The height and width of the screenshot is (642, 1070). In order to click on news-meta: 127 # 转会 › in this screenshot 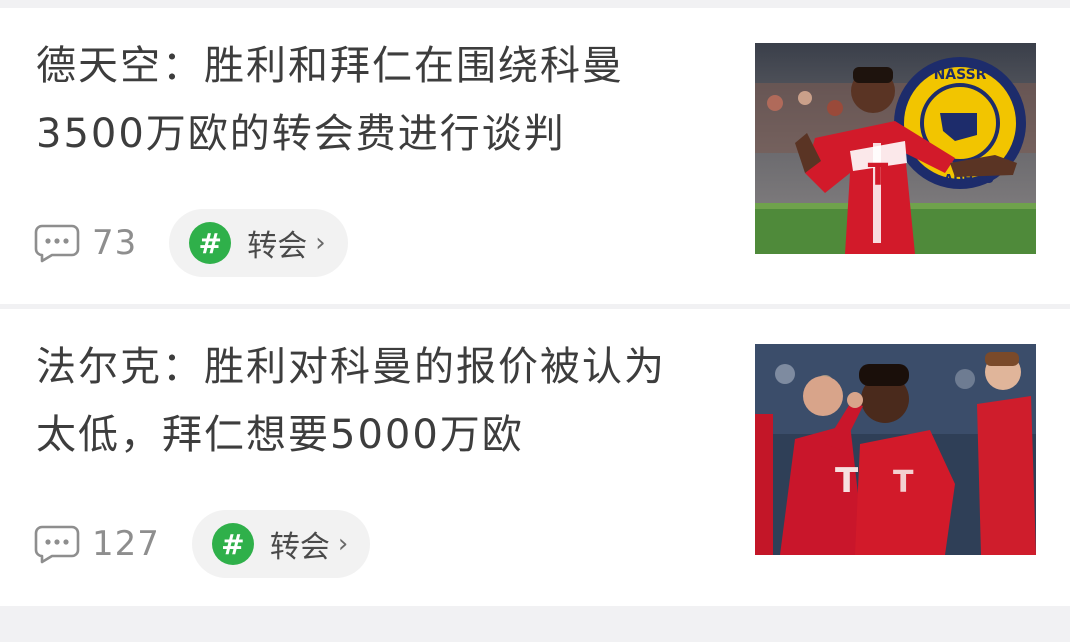, I will do `click(202, 544)`.